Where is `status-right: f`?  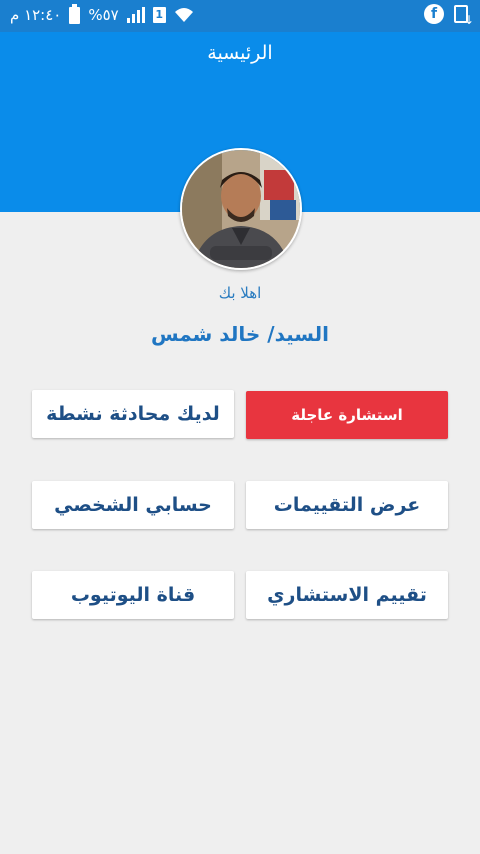
status-right: f is located at coordinates (449, 15).